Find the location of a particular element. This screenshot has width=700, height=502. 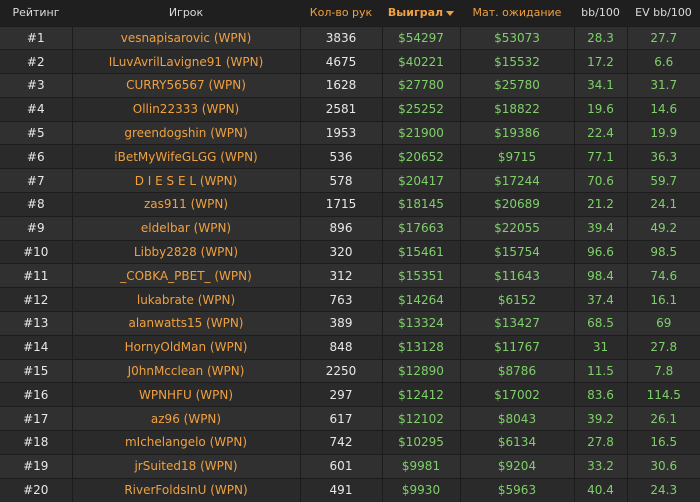

evbb-cell: 59.7 is located at coordinates (663, 180).